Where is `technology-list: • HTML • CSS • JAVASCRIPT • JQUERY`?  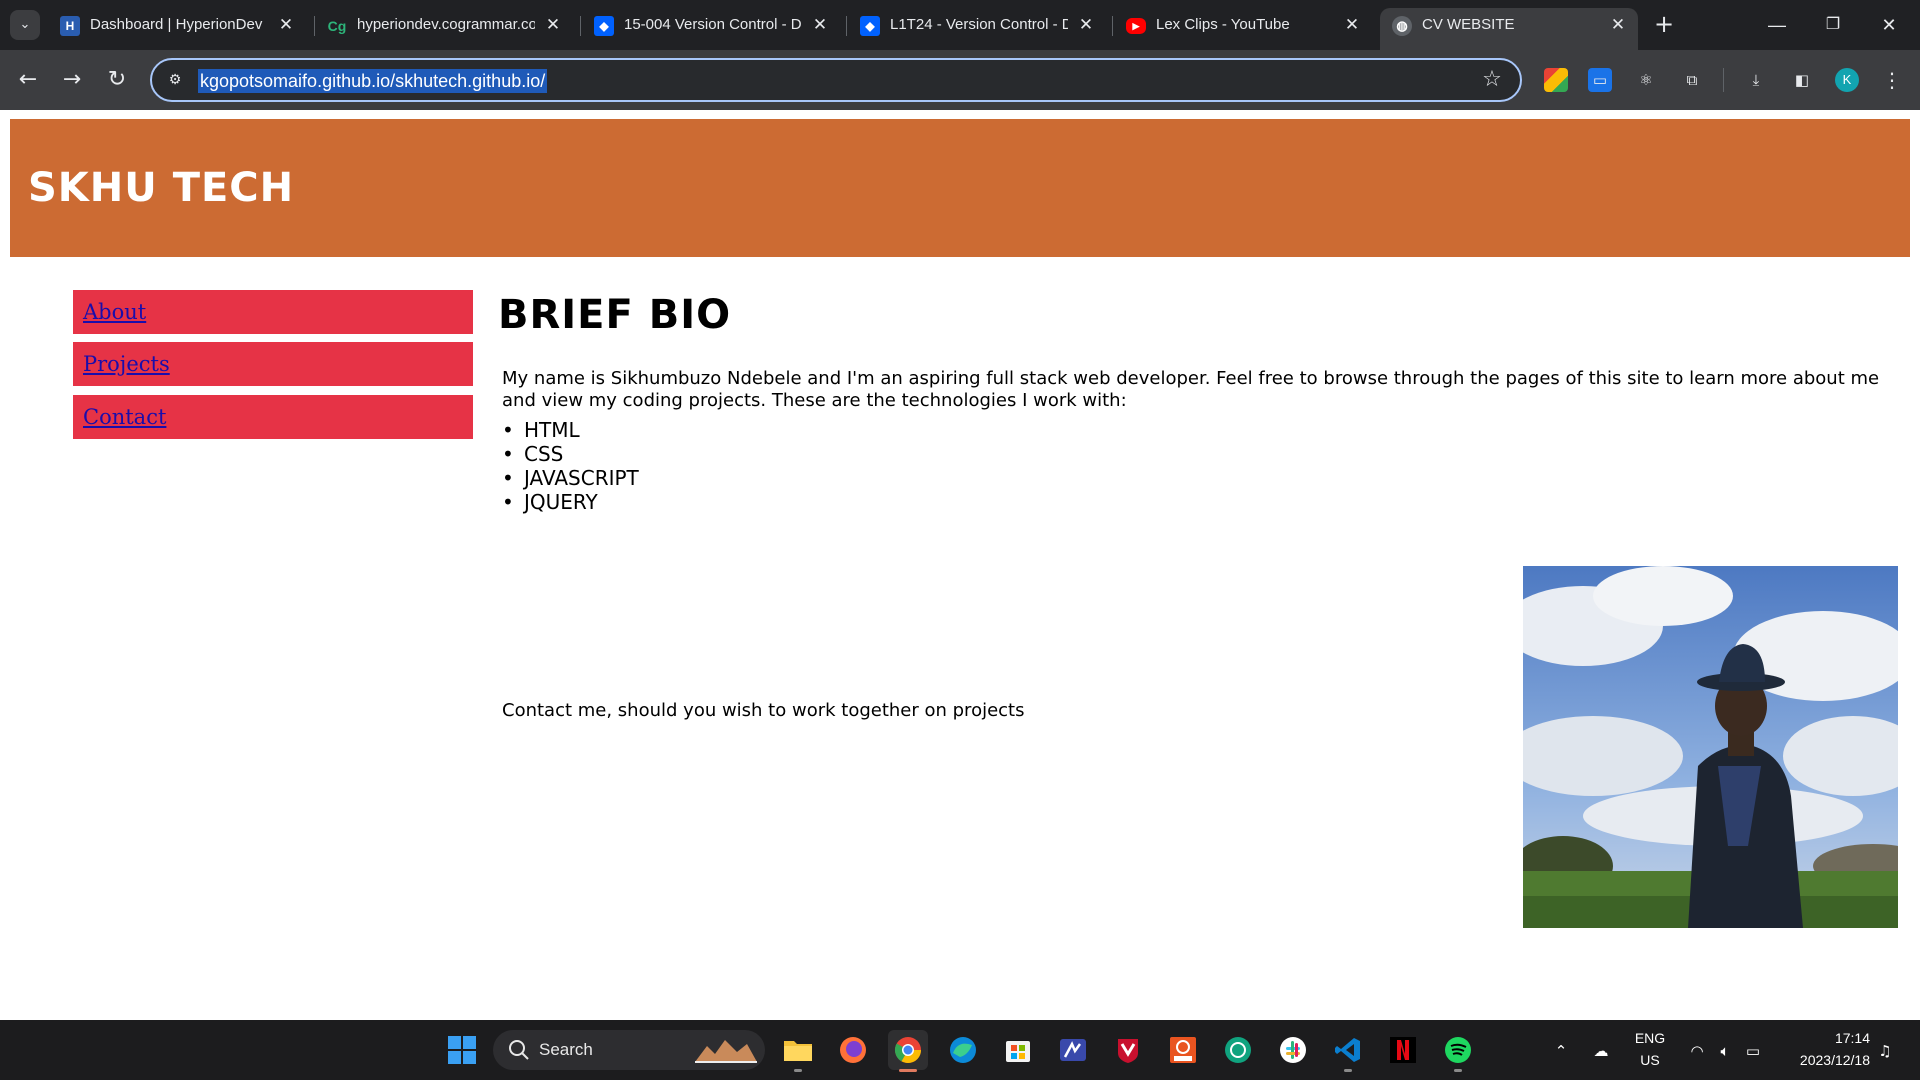 technology-list: • HTML • CSS • JAVASCRIPT • JQUERY is located at coordinates (702, 466).